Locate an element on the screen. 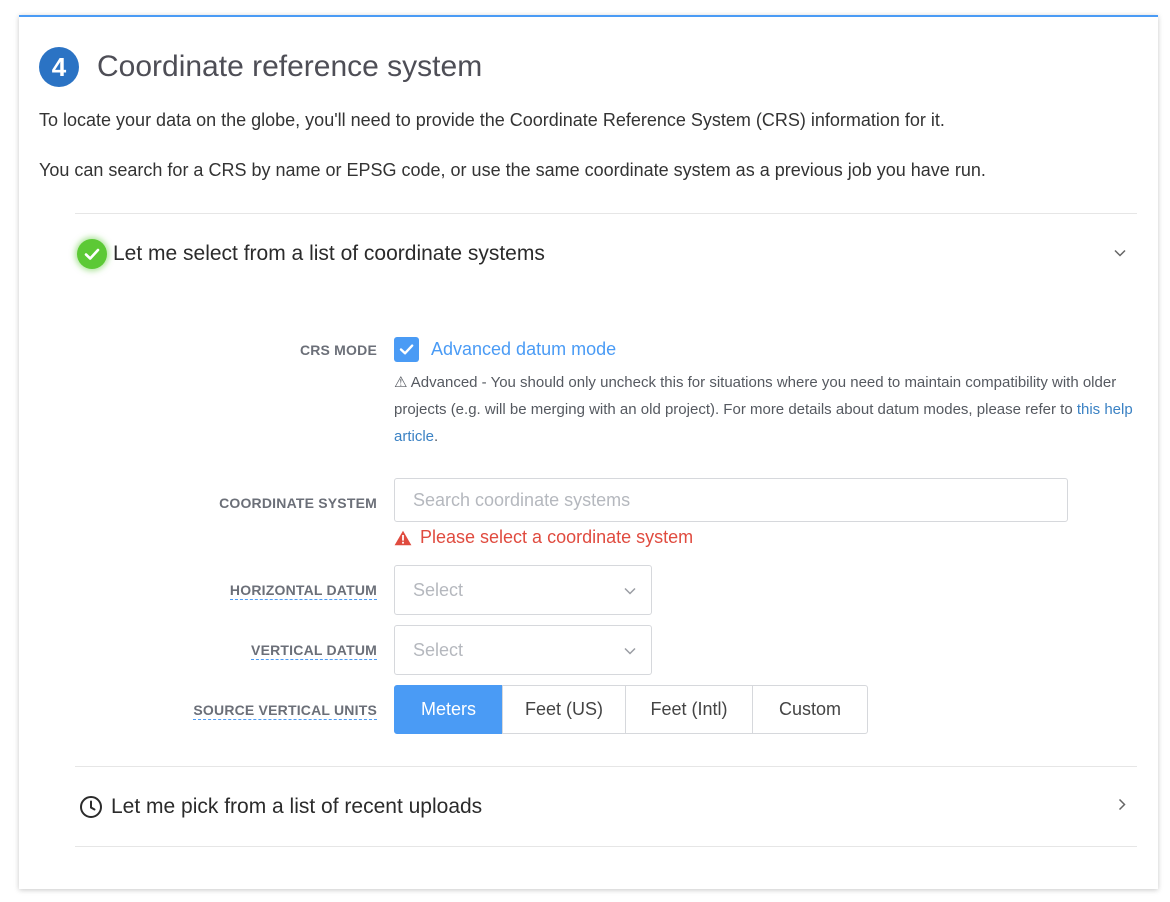 Image resolution: width=1170 pixels, height=902 pixels. horizontal-datum-select: Select is located at coordinates (523, 590).